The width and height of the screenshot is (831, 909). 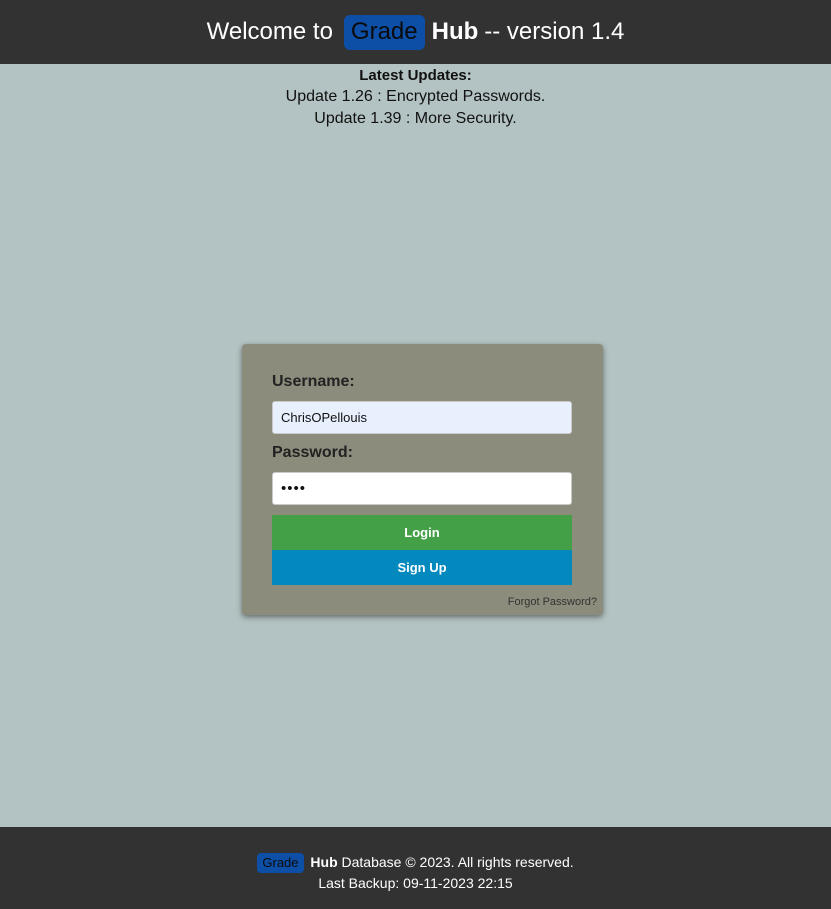 What do you see at coordinates (313, 381) in the screenshot?
I see `username-label: Username:` at bounding box center [313, 381].